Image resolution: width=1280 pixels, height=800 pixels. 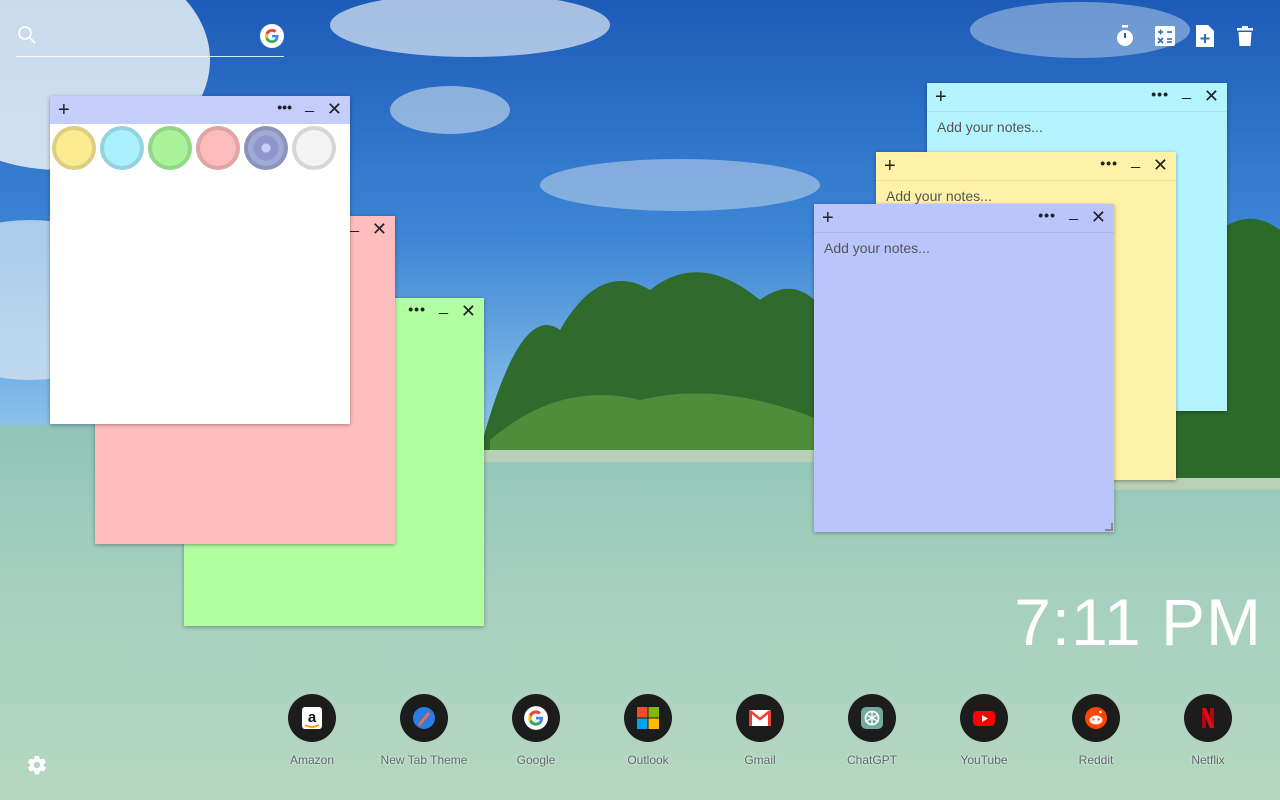 What do you see at coordinates (648, 718) in the screenshot?
I see `outlook-icon` at bounding box center [648, 718].